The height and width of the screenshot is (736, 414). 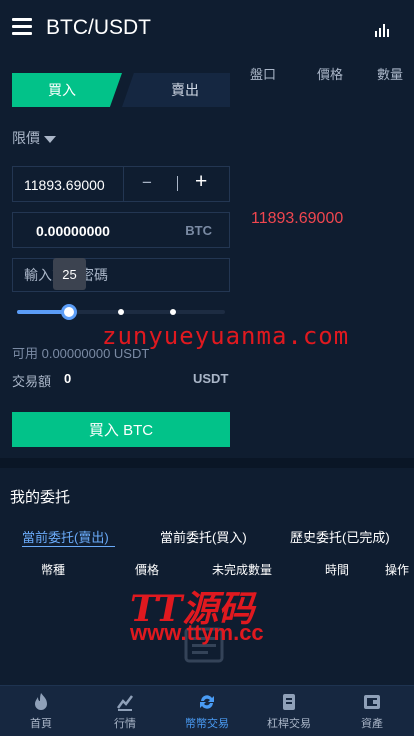 I want to click on caret-down-icon, so click(x=50, y=139).